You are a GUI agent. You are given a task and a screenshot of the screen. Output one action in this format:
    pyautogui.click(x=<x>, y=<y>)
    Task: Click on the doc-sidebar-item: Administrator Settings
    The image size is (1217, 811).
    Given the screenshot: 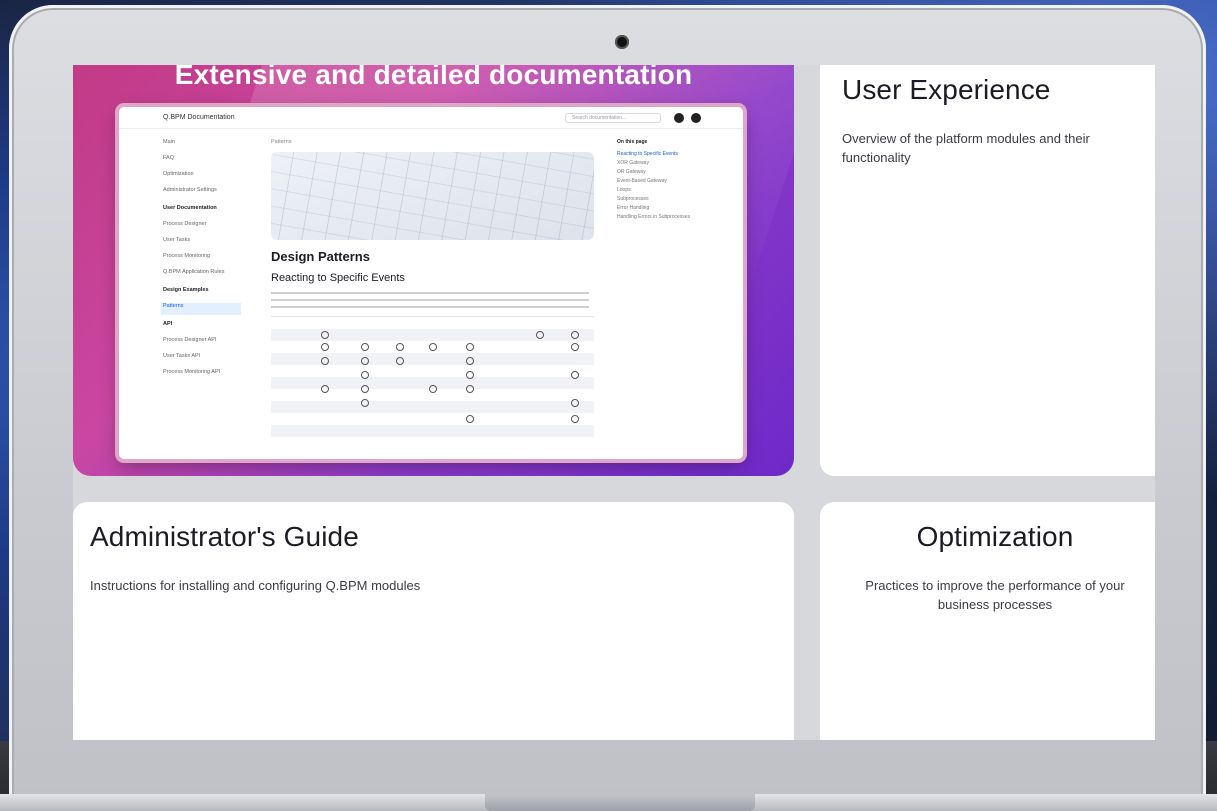 What is the action you would take?
    pyautogui.click(x=190, y=190)
    